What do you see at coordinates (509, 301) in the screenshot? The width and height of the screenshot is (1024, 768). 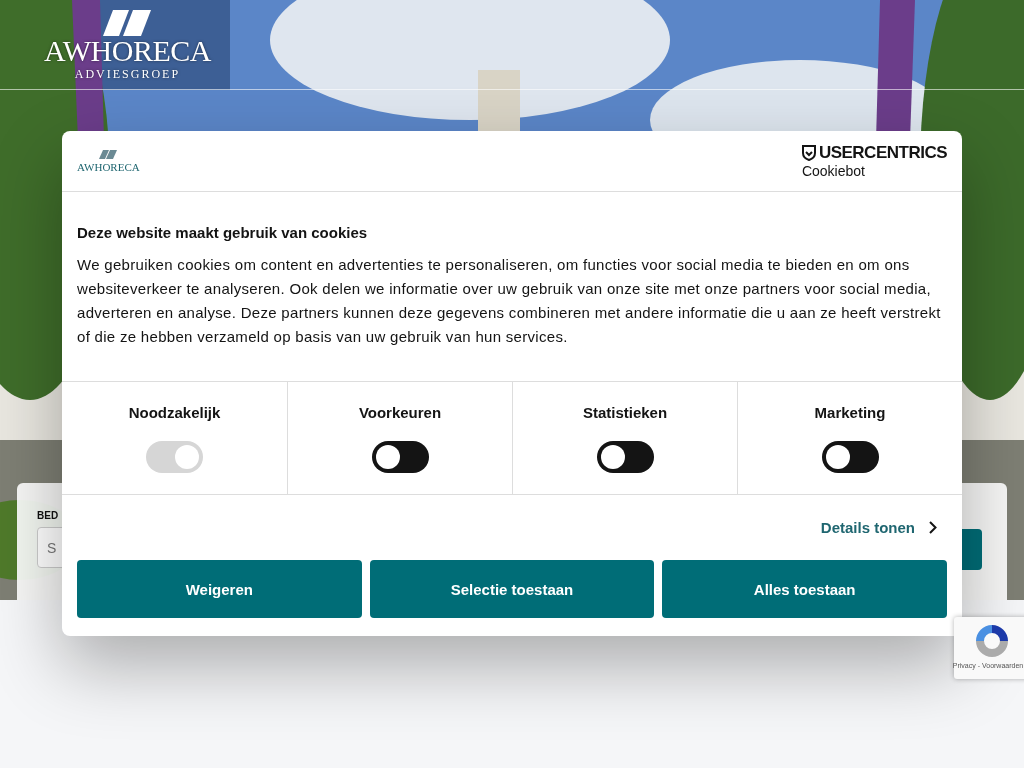 I see `dialog-text: We gebruiken cookies om content en advertenties te personaliseren, om functies voor social media te bieden en om ons websiteverkeer te analyseren. Ook delen we informatie over uw gebruik van onze site met onze partners voor social media, adverteren en analyse. Deze partners kunnen deze gegevens combineren met andere informatie die u aan ze heeft verstrekt of die ze hebben verzameld op basis van uw gebruik van hun services.` at bounding box center [509, 301].